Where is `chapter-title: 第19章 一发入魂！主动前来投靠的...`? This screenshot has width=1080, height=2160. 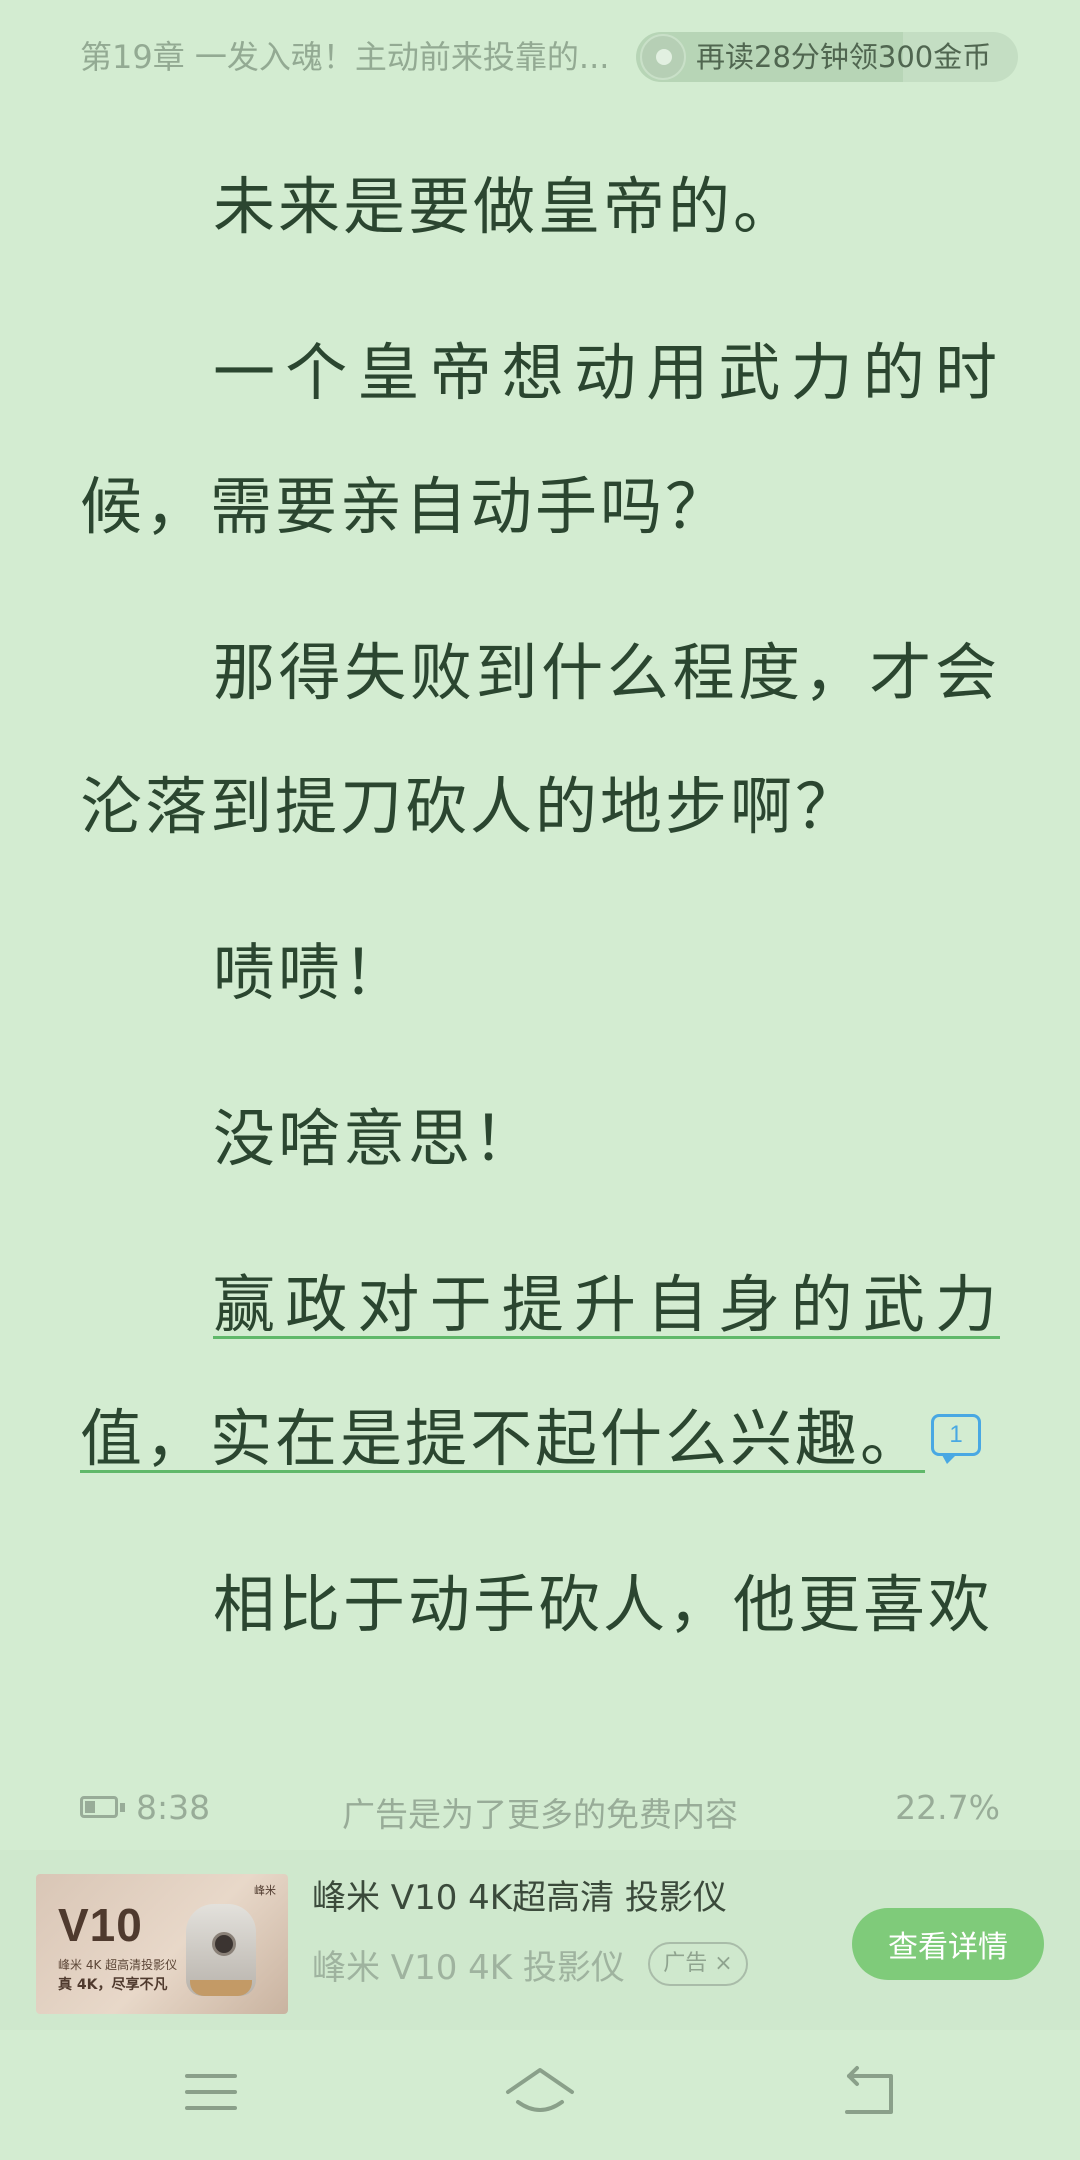 chapter-title: 第19章 一发入魂！主动前来投靠的... is located at coordinates (345, 57).